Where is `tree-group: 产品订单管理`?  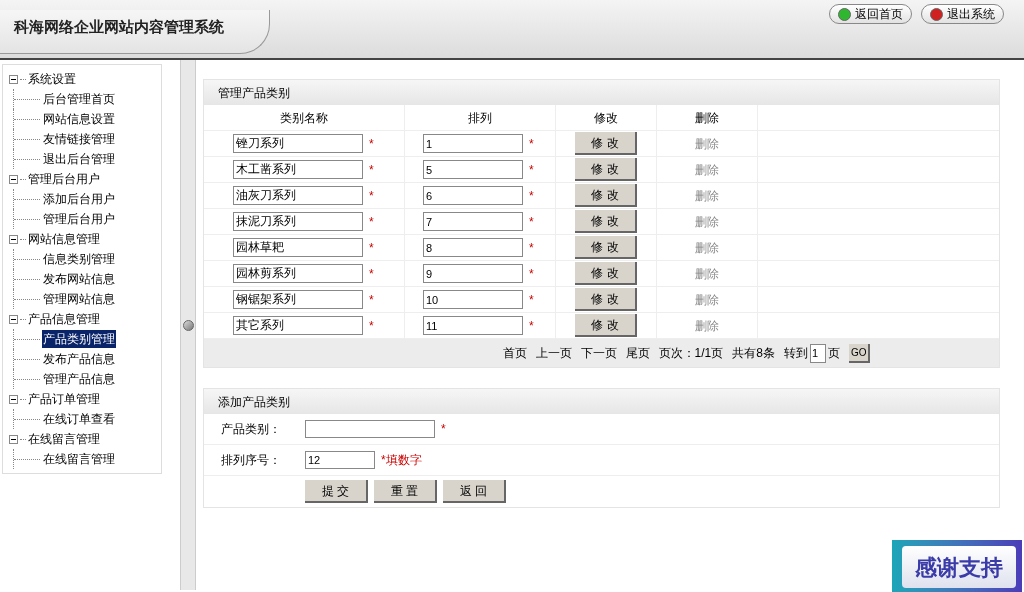 tree-group: 产品订单管理 is located at coordinates (64, 399).